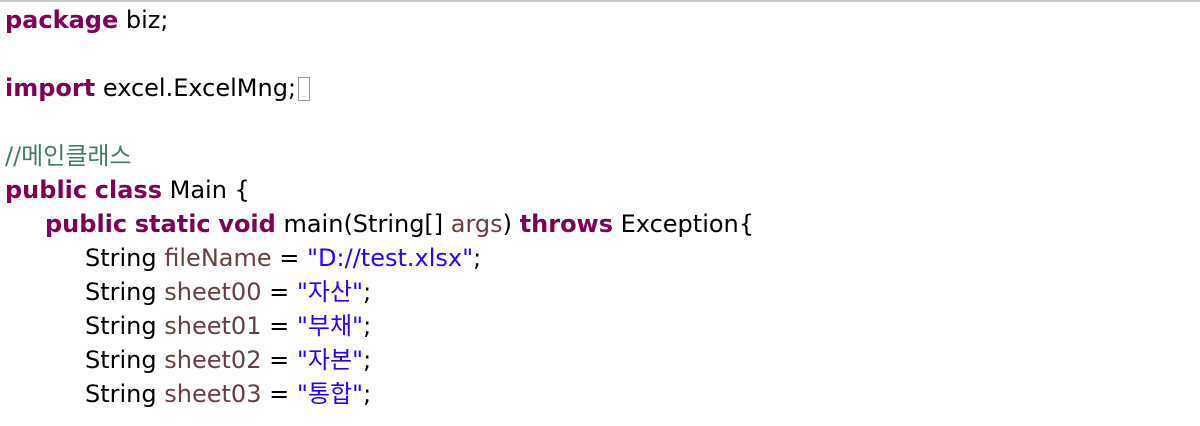 This screenshot has width=1200, height=426. What do you see at coordinates (196, 88) in the screenshot?
I see `code-token: excel.ExcelMng;` at bounding box center [196, 88].